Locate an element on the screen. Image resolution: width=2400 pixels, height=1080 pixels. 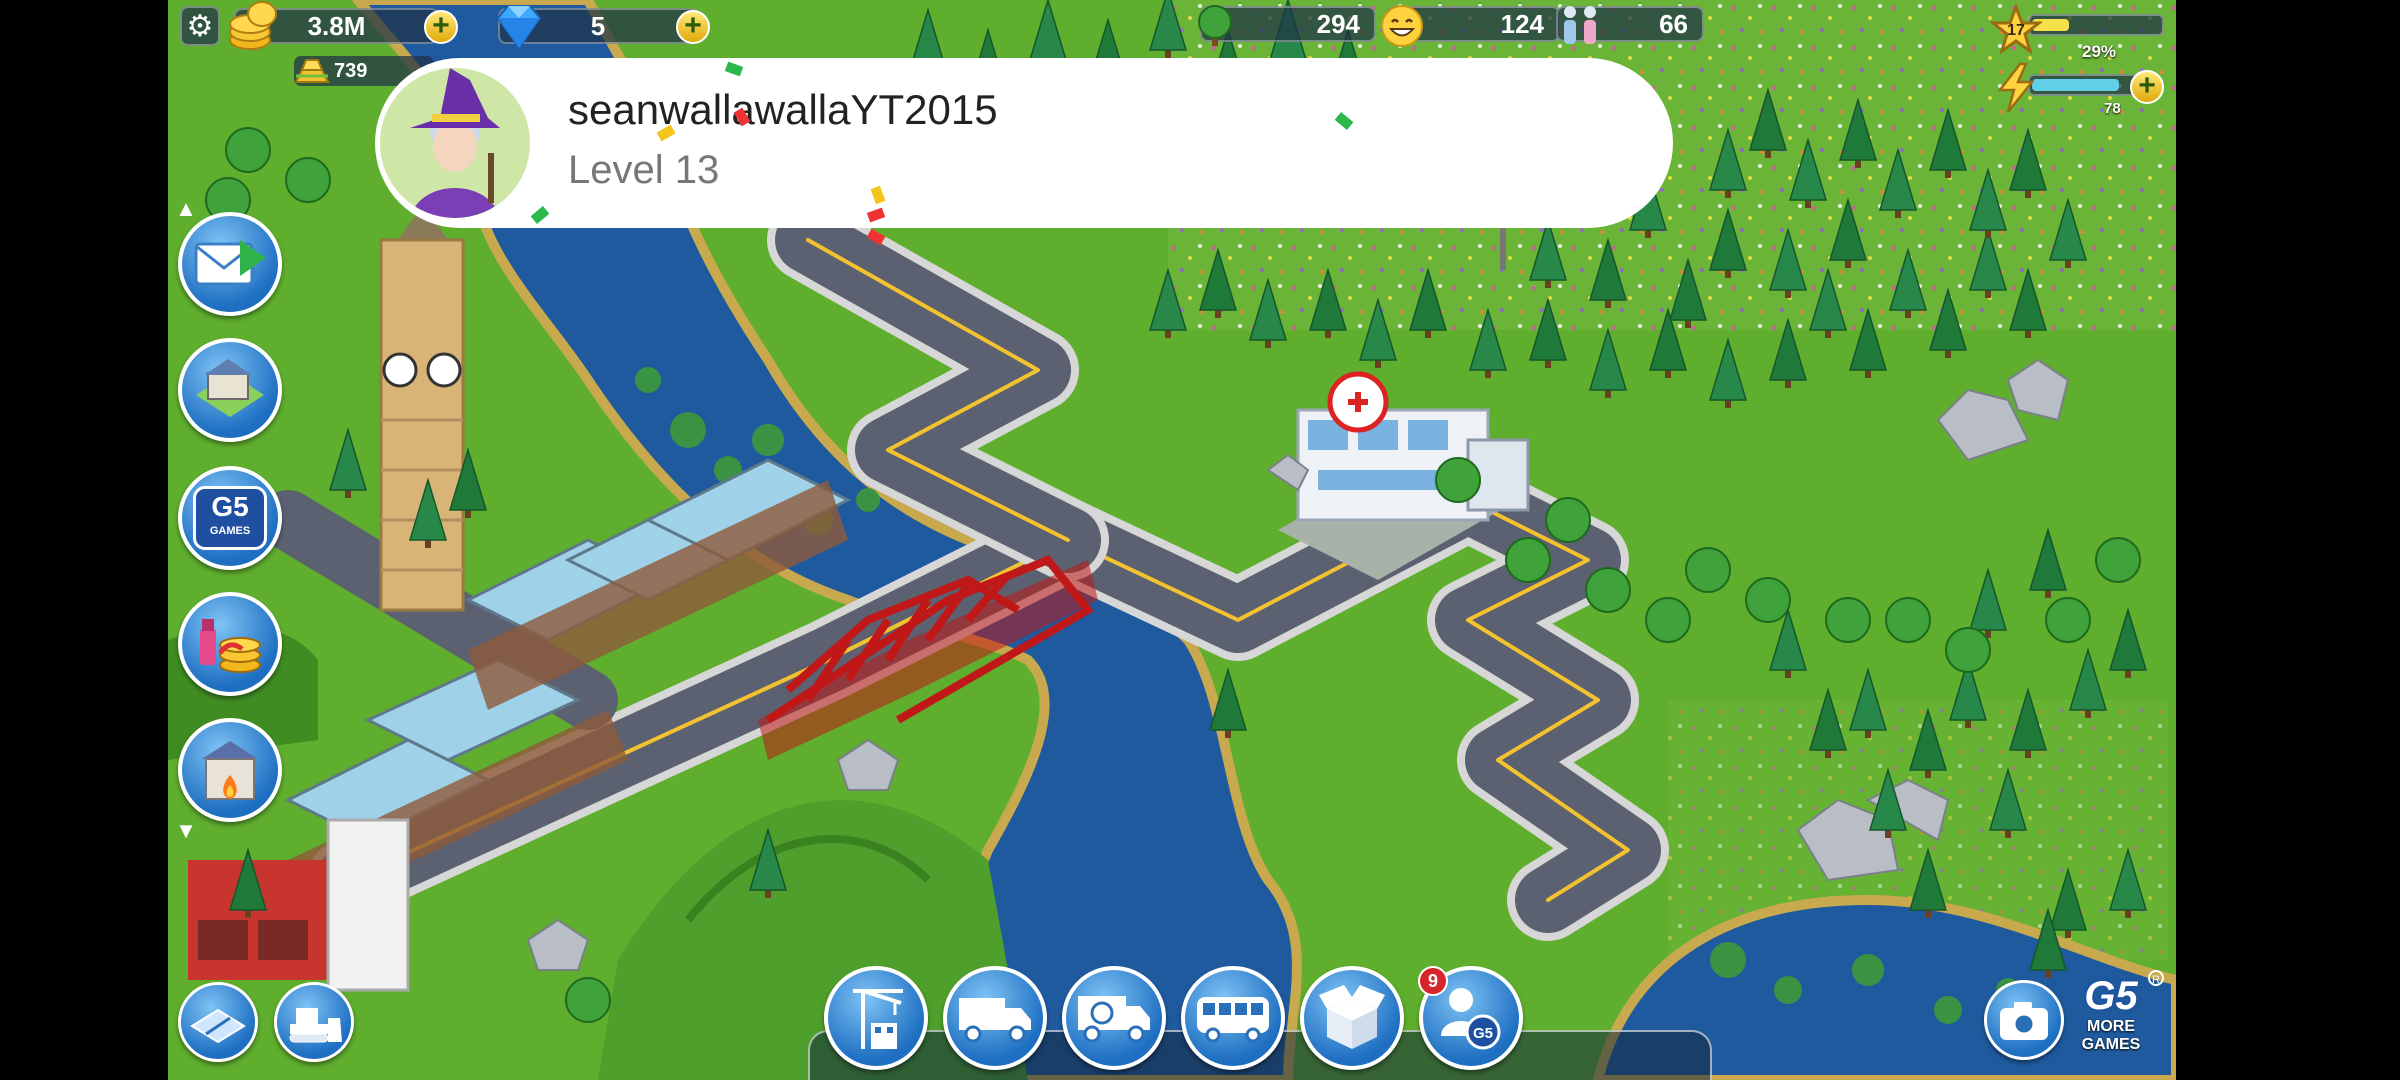
g5-games-icon: G5 GAMES is located at coordinates (230, 518).